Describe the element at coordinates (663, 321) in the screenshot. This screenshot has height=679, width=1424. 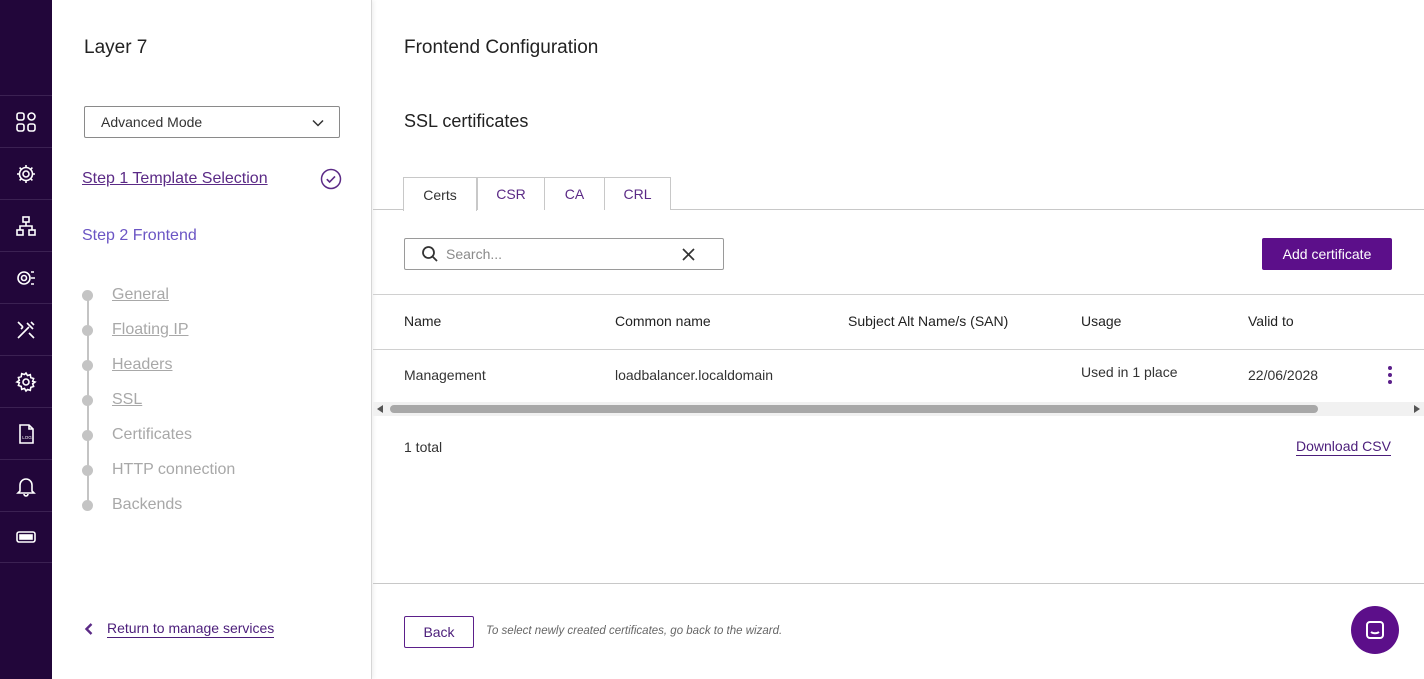
I see `column-header-common-name: Common name` at that location.